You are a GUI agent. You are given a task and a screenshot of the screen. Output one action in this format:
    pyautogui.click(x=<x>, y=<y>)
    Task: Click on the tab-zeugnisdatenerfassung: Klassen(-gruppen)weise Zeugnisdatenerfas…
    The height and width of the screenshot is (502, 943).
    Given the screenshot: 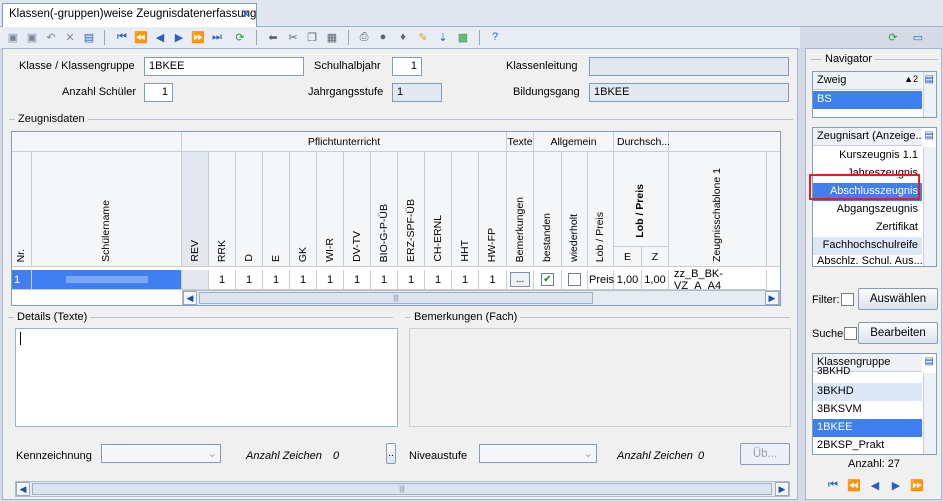 What is the action you would take?
    pyautogui.click(x=129, y=15)
    